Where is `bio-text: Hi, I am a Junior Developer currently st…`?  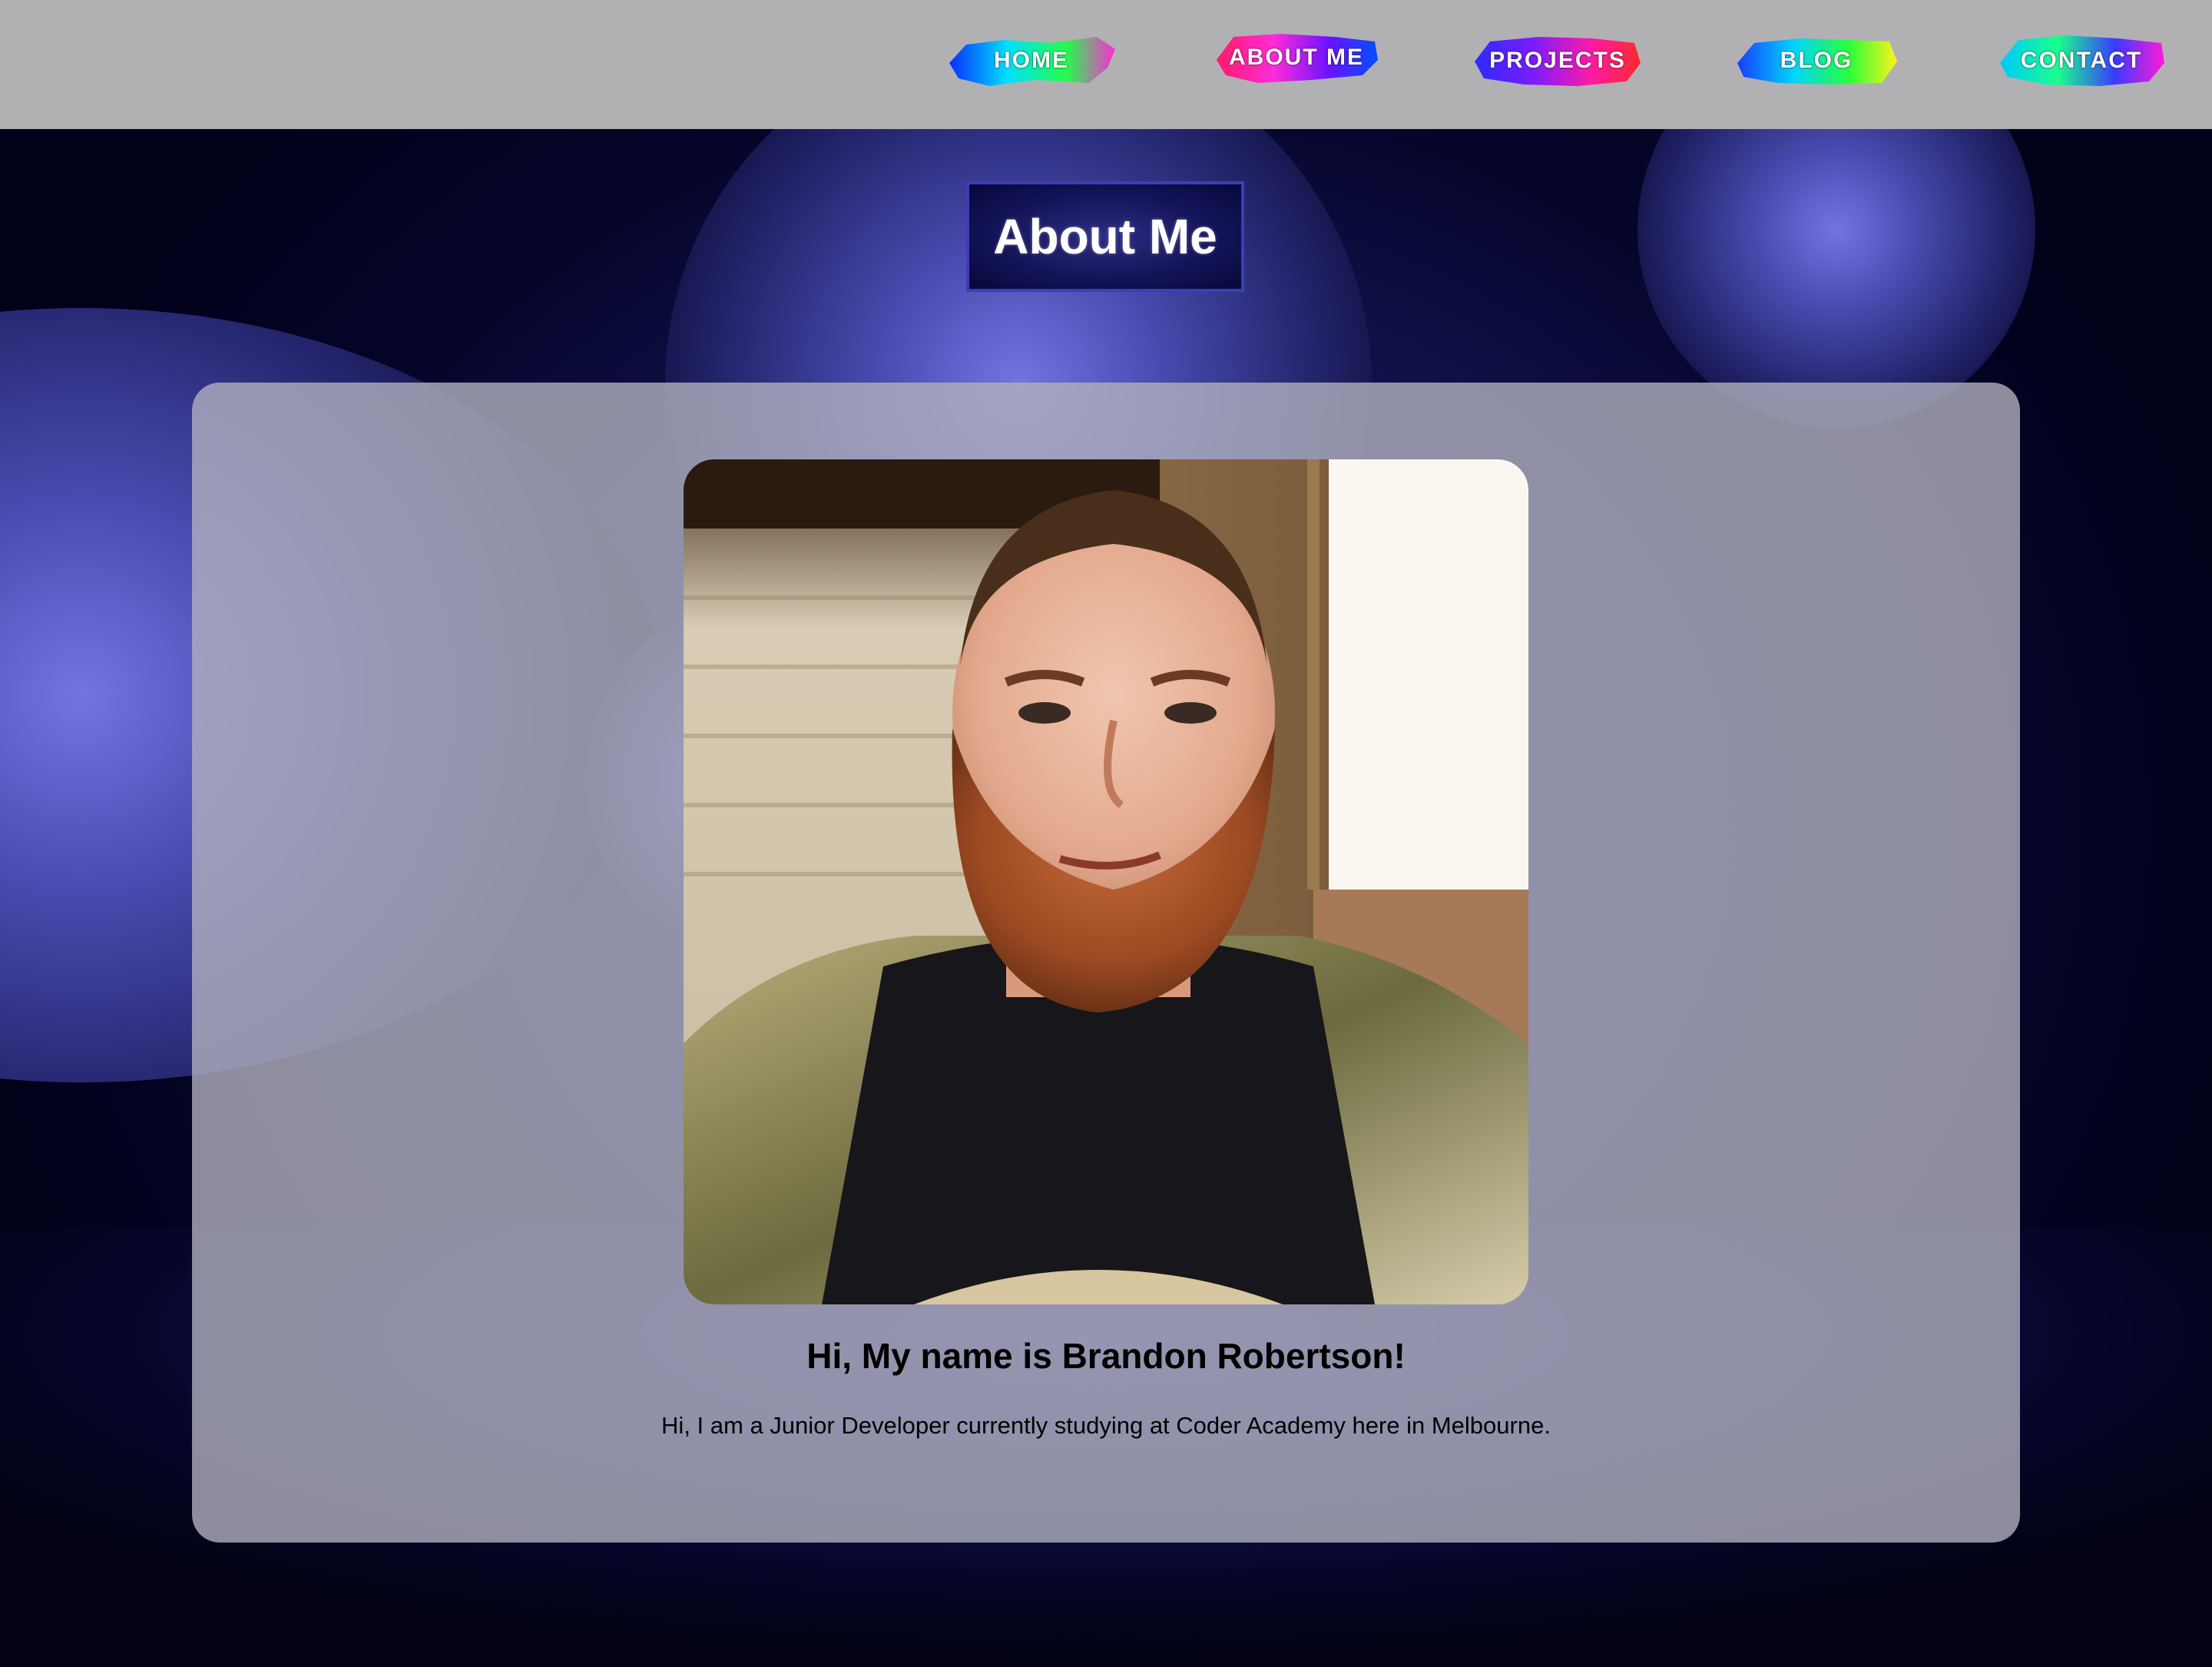 bio-text: Hi, I am a Junior Developer currently st… is located at coordinates (1106, 1425).